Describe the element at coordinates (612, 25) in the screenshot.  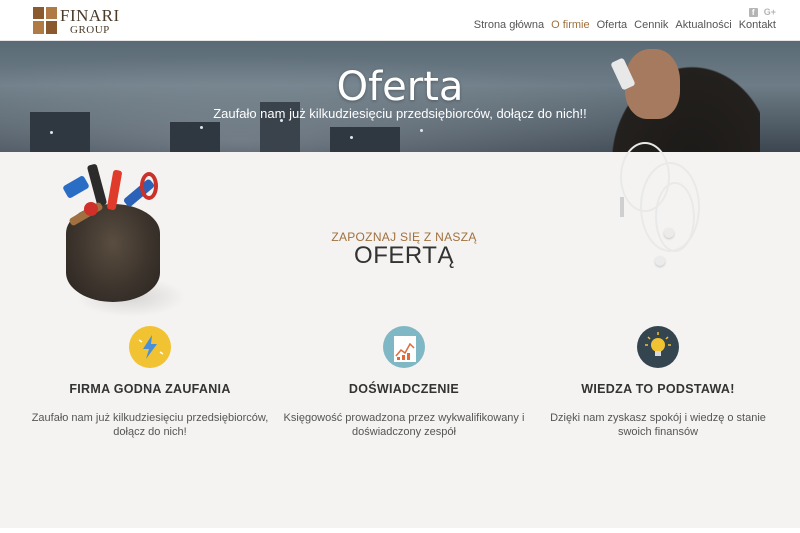
I see `nav-item-offer: Oferta` at that location.